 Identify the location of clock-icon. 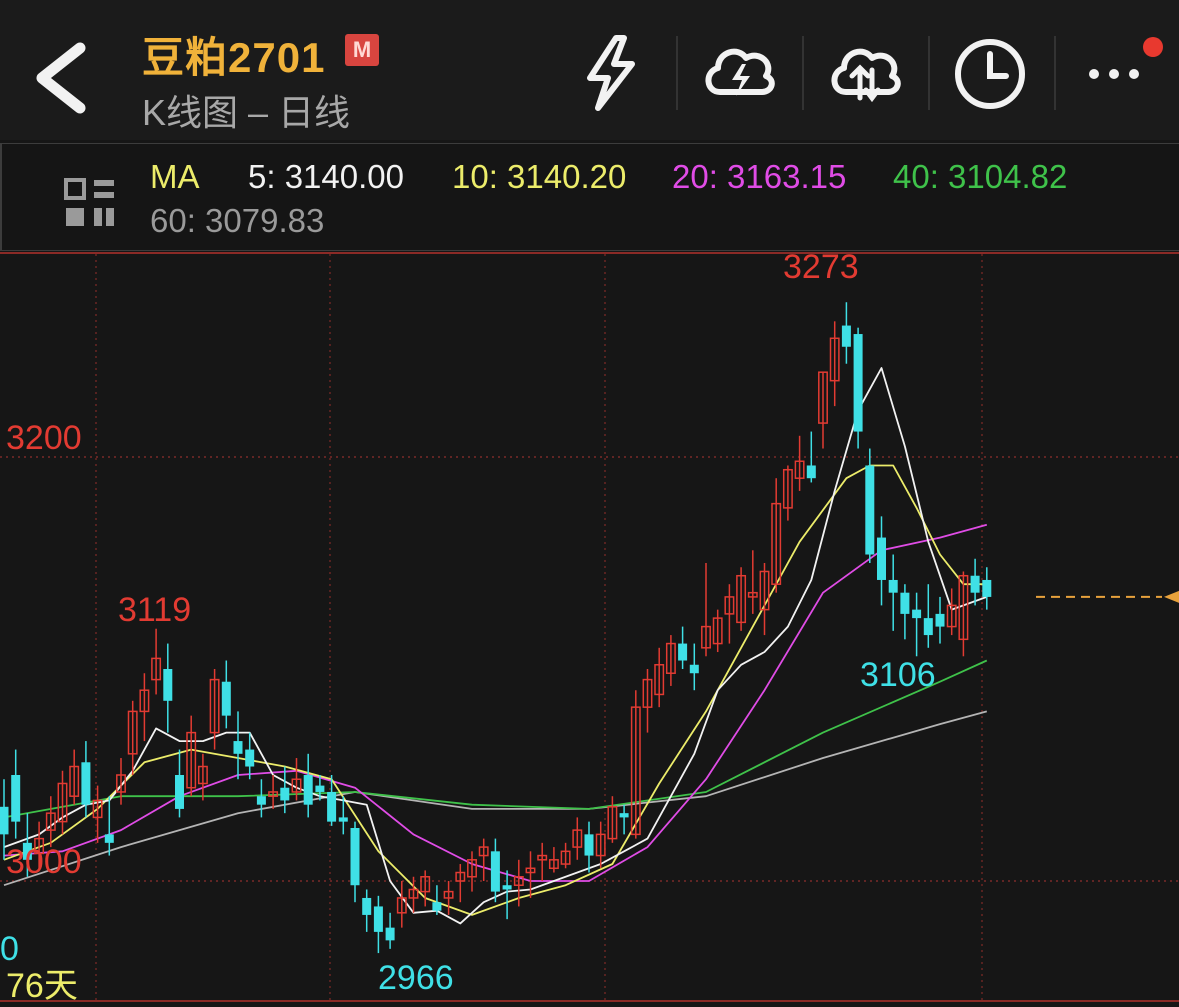
(991, 73).